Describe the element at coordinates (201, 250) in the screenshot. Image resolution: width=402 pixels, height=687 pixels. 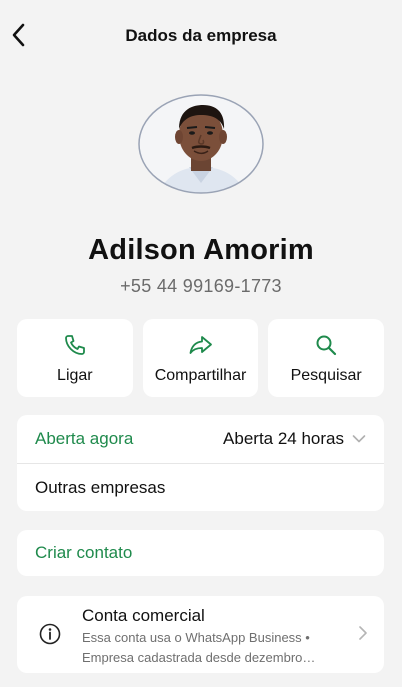
I see `business-name: Adilson Amorim` at that location.